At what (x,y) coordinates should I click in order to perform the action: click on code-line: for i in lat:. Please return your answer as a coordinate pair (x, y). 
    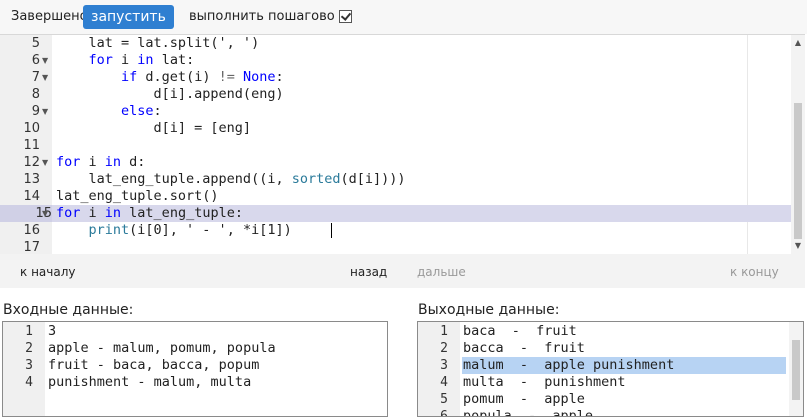
    Looking at the image, I should click on (421, 60).